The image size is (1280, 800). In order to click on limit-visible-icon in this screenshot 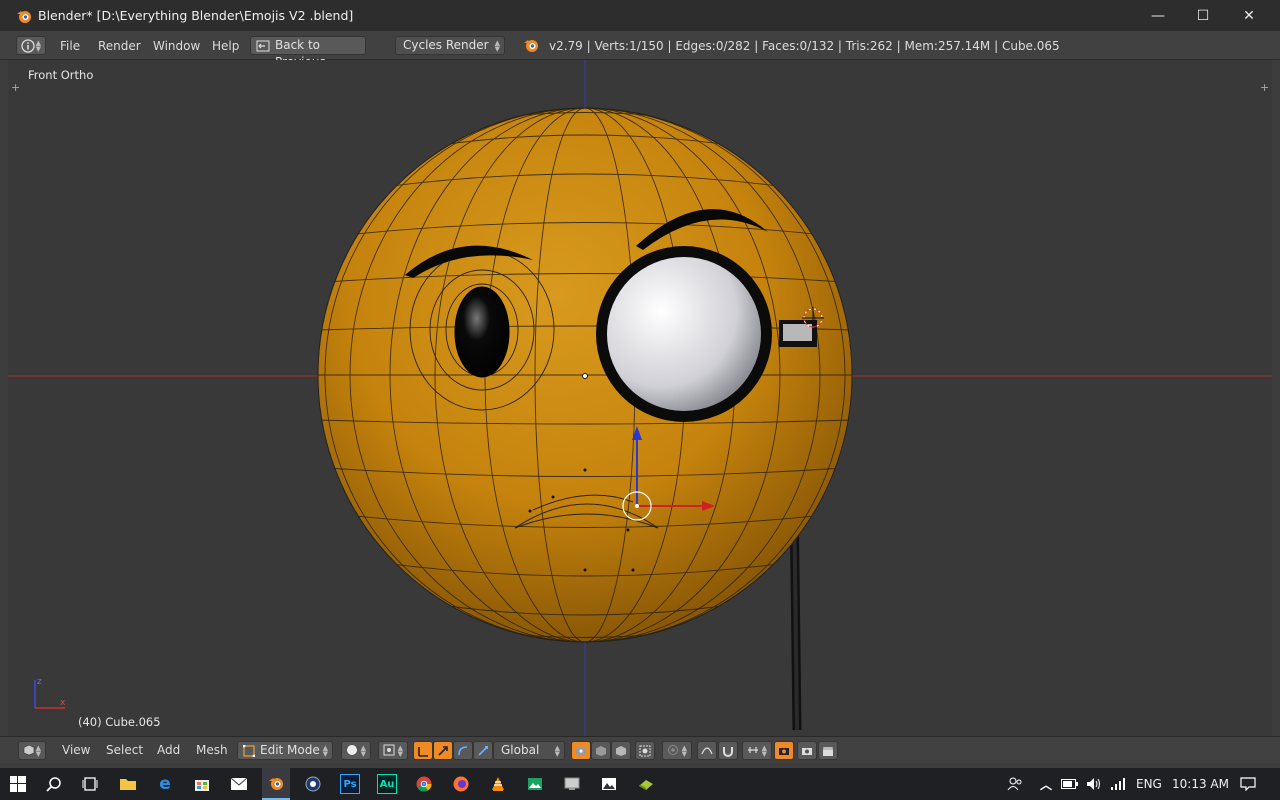, I will do `click(645, 750)`.